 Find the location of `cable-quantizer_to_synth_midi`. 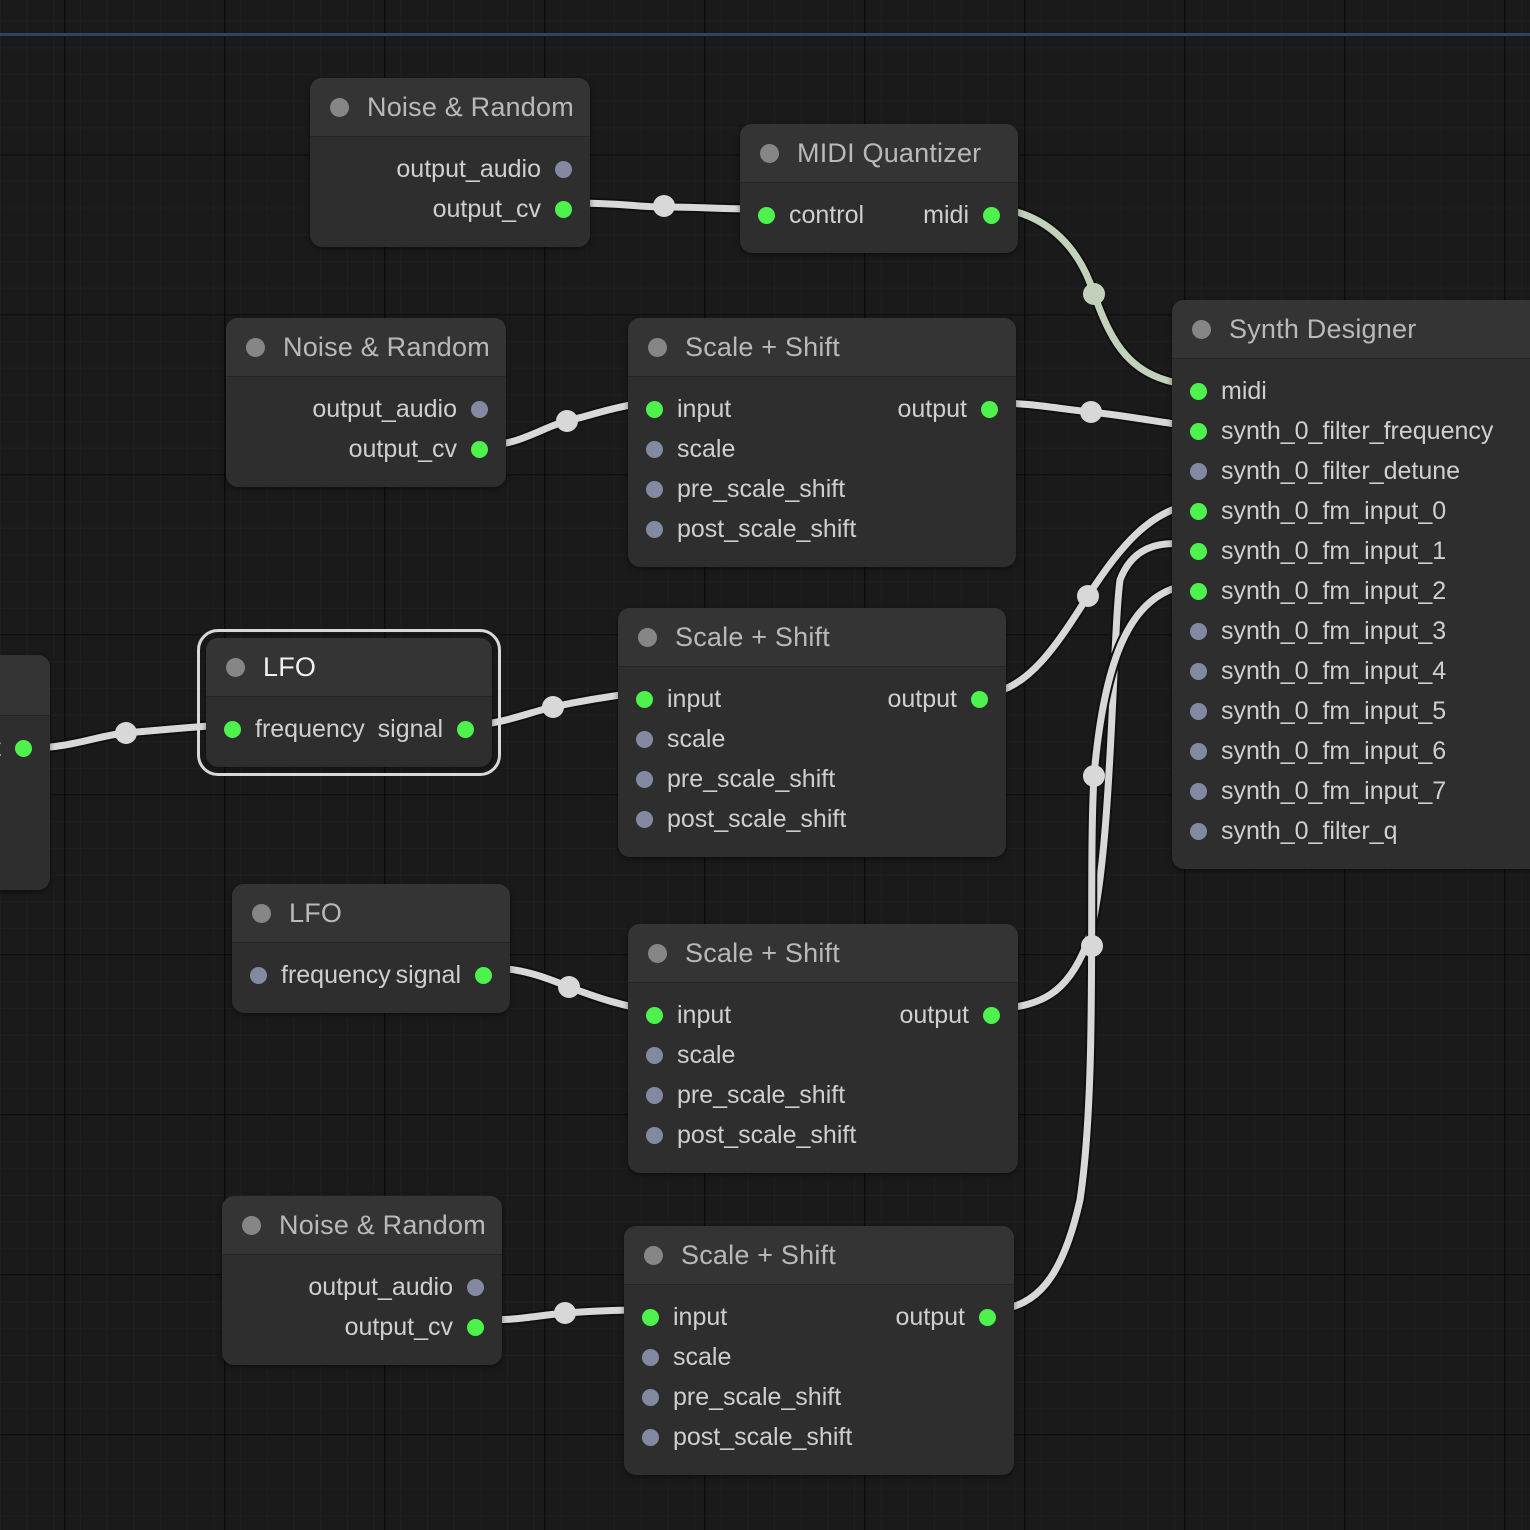

cable-quantizer_to_synth_midi is located at coordinates (1094, 296).